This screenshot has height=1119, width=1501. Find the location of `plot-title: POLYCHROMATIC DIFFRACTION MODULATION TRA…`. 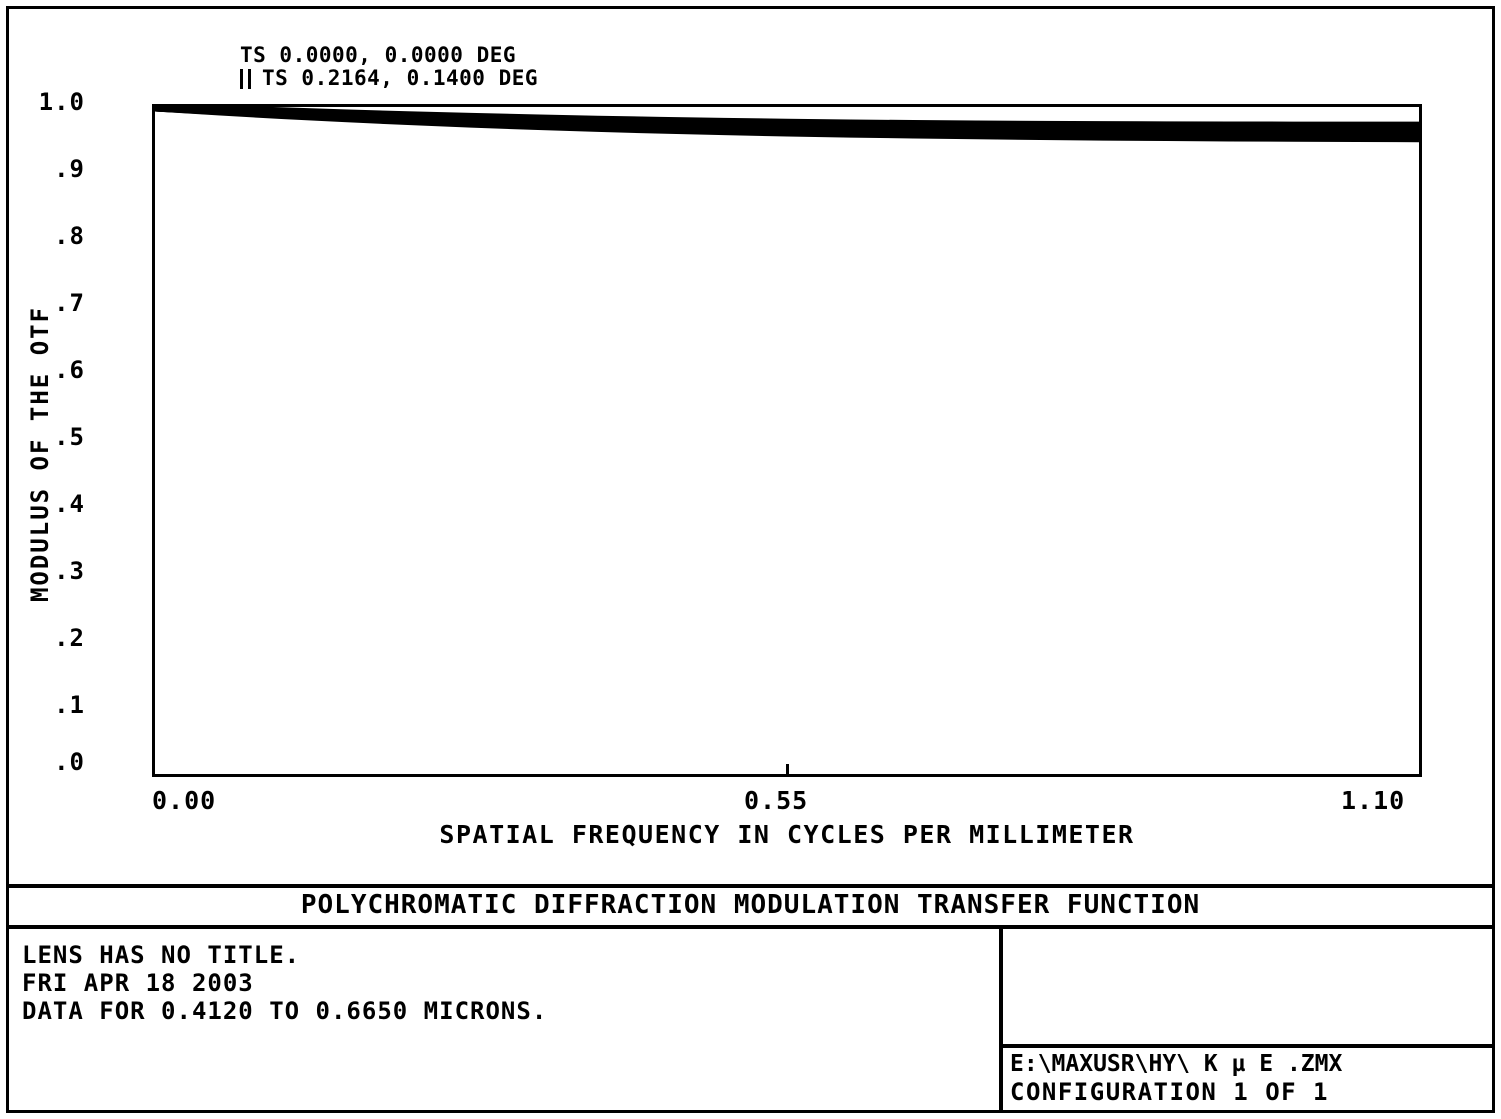

plot-title: POLYCHROMATIC DIFFRACTION MODULATION TRA… is located at coordinates (750, 905).